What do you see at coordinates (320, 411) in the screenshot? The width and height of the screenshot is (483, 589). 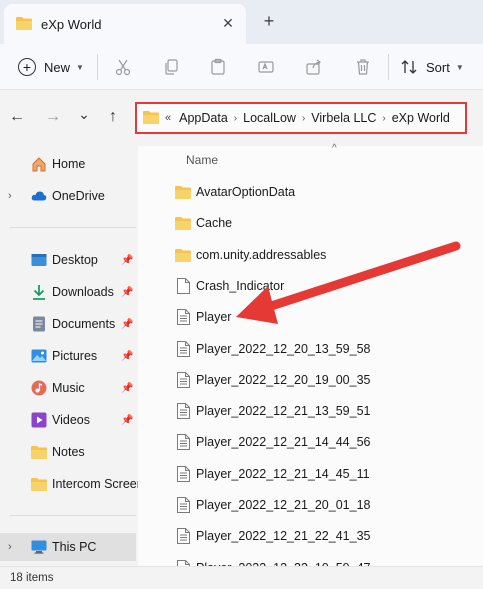 I see `file-row: Player_2022_12_21_13_59_51` at bounding box center [320, 411].